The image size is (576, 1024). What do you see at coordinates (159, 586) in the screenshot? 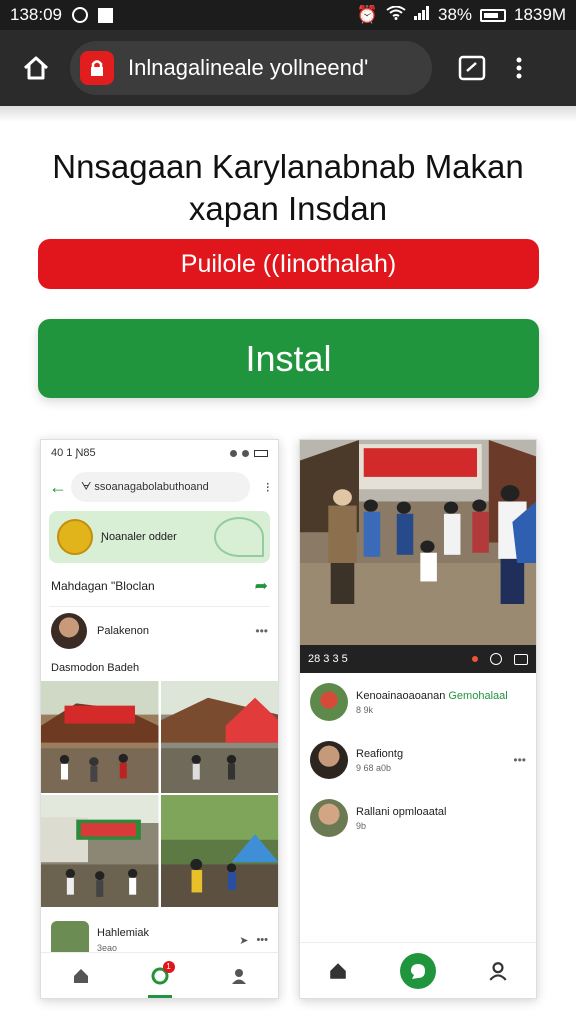
I see `mini-section-header: Mahdagan "Bloclan ➦` at bounding box center [159, 586].